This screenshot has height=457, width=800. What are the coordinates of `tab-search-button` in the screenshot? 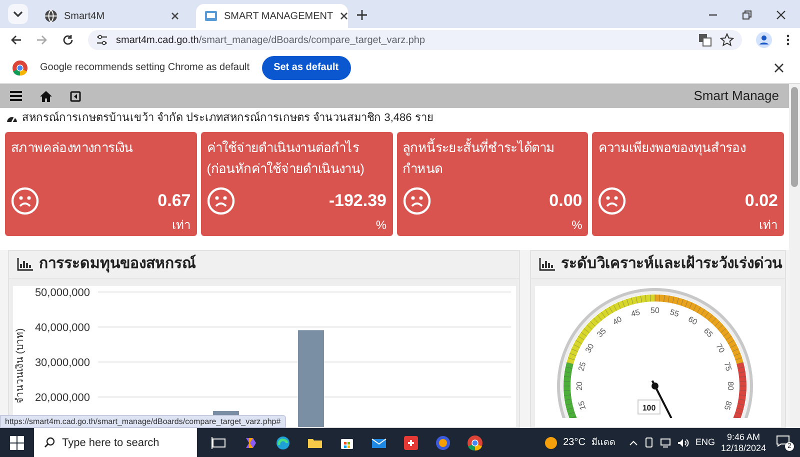 It's located at (18, 14).